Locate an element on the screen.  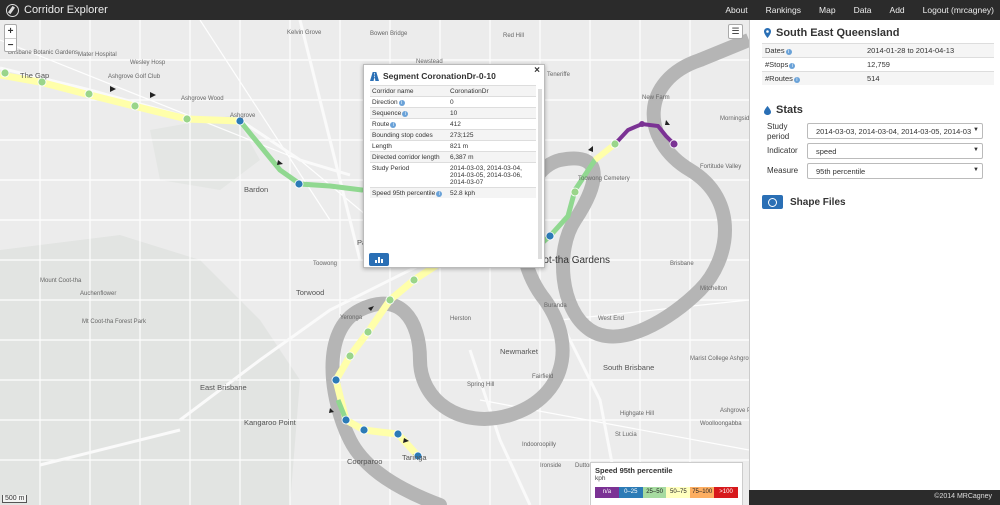
attribute-key-text: Directed corridor length is located at coordinates (406, 157).